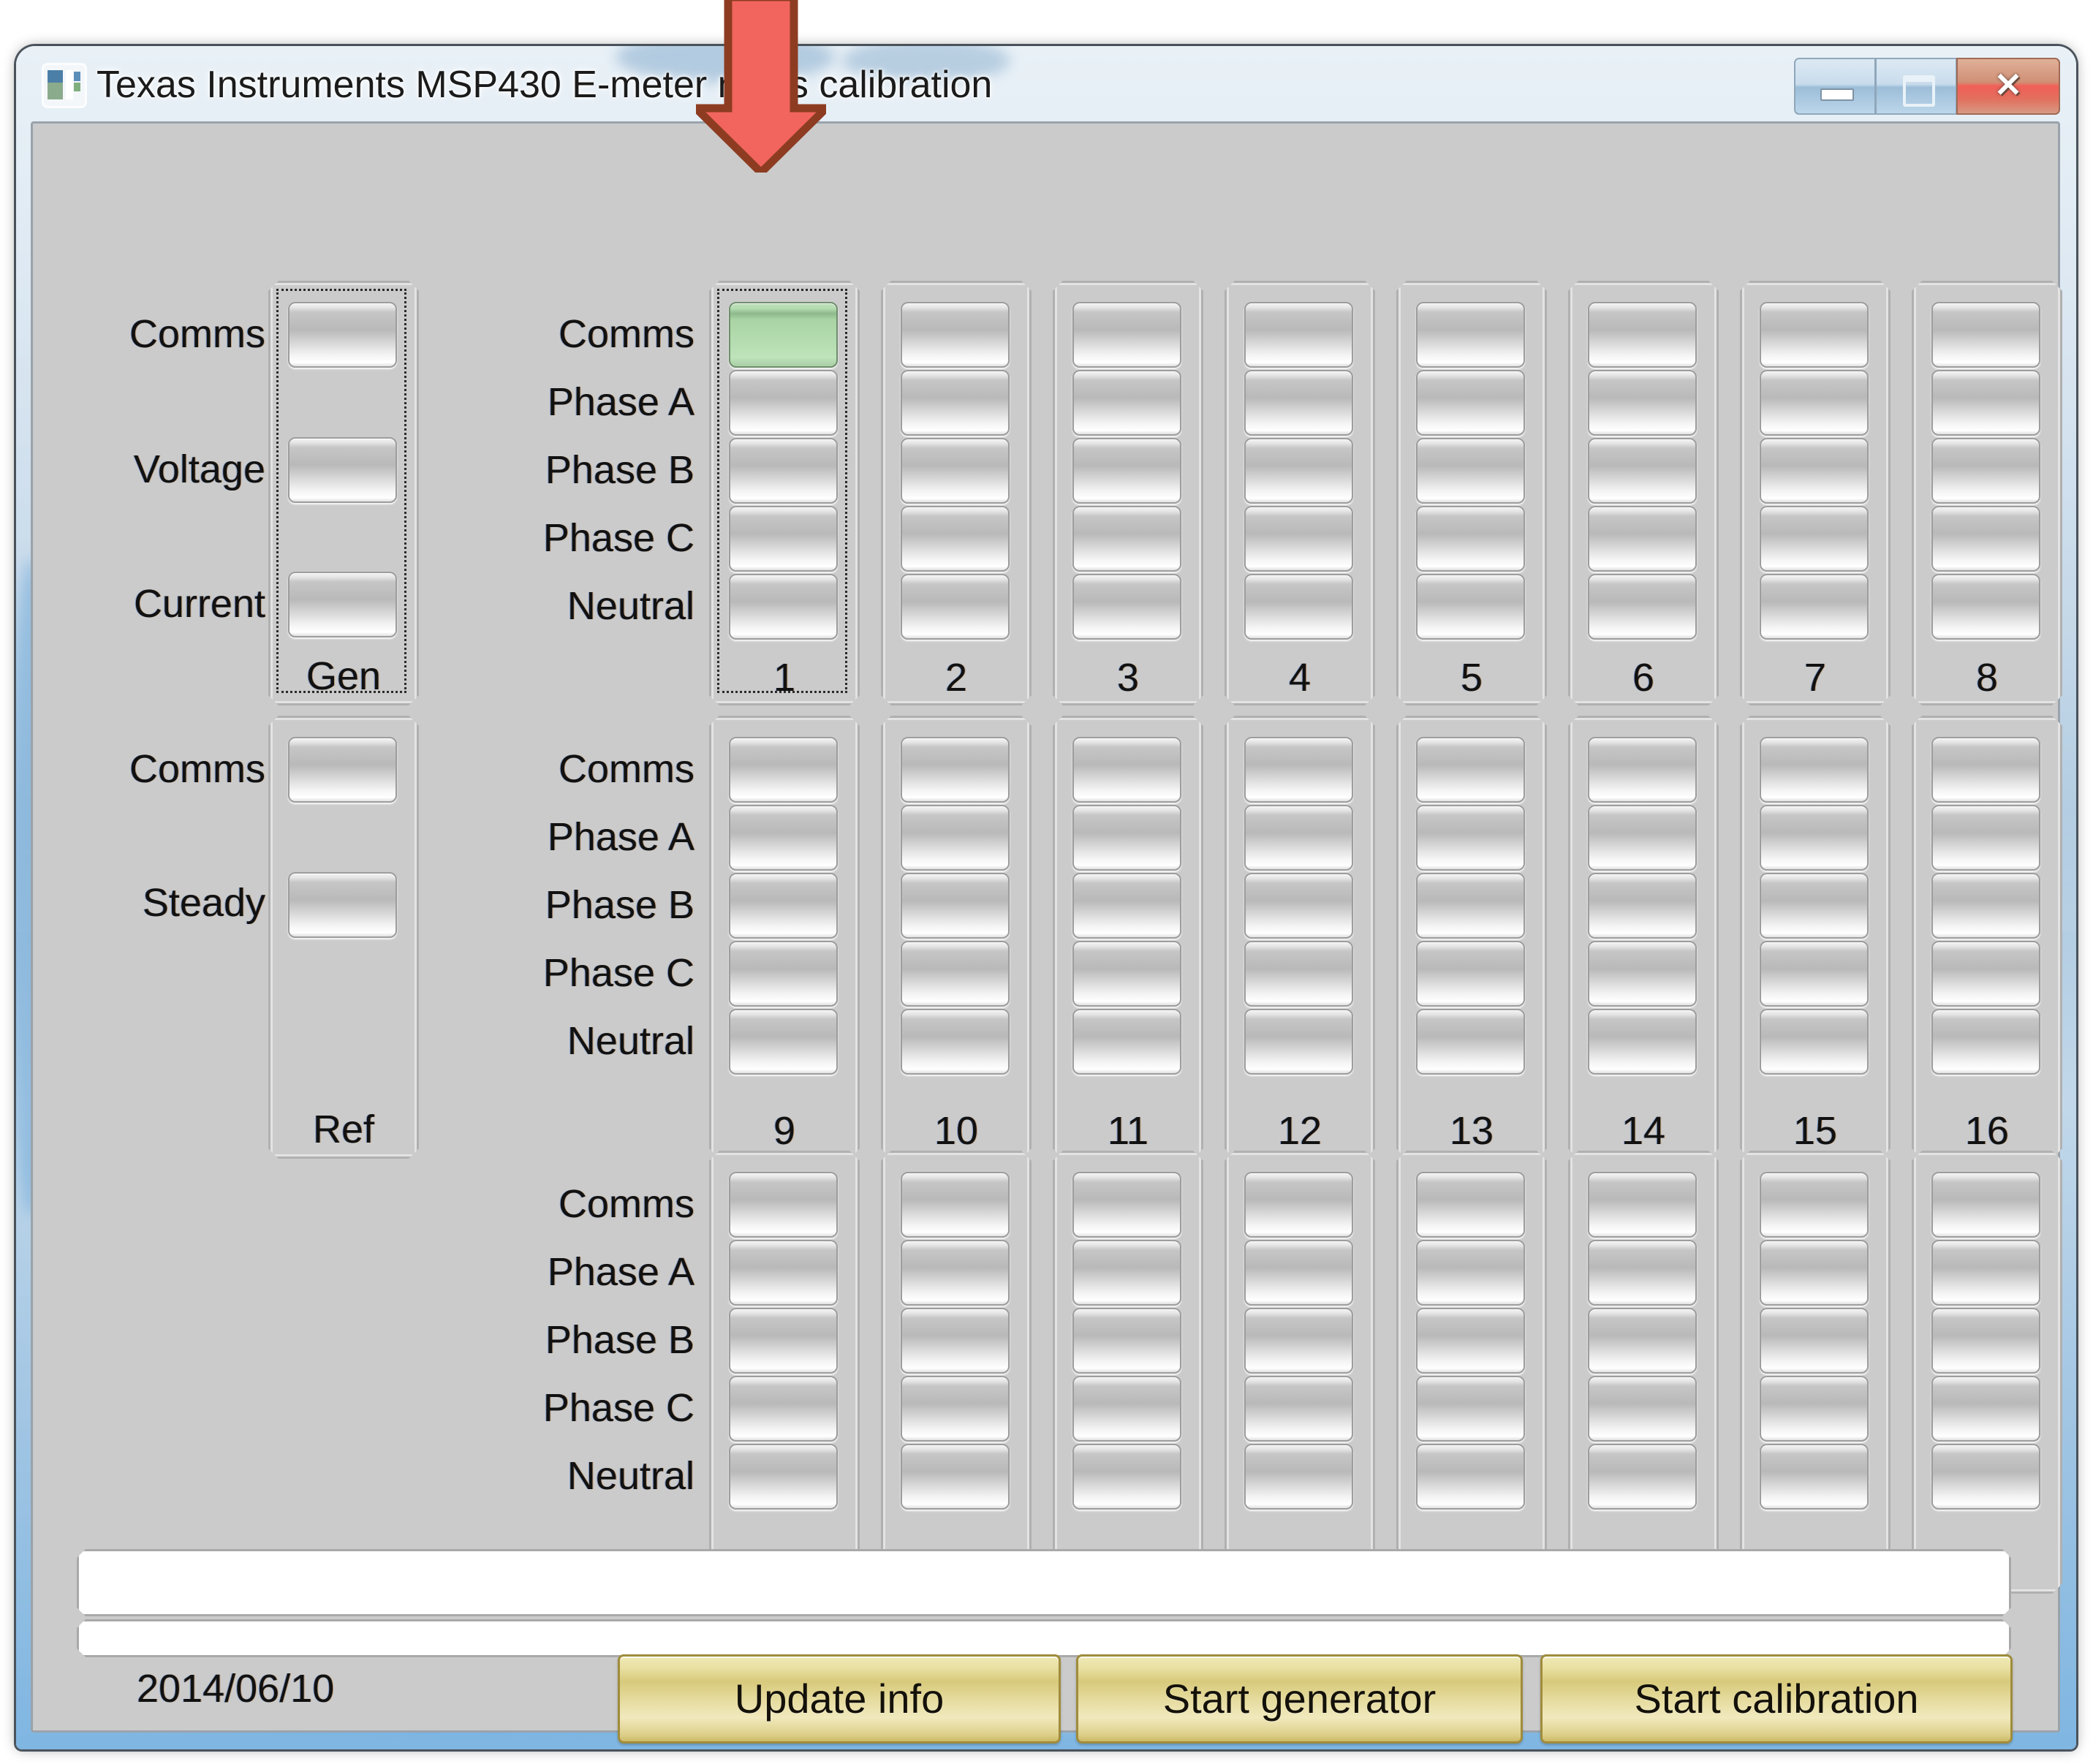  What do you see at coordinates (1814, 1273) in the screenshot?
I see `meter-23-indicator-phase-a` at bounding box center [1814, 1273].